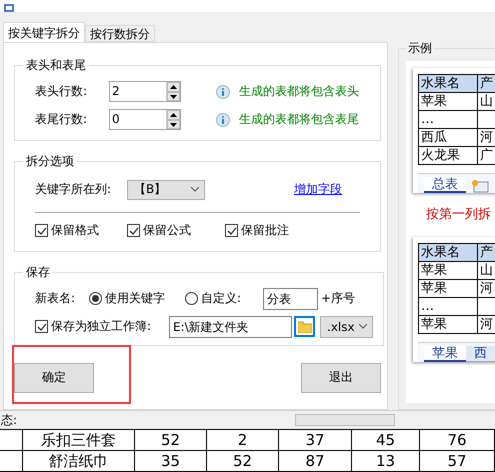 The height and width of the screenshot is (472, 495). What do you see at coordinates (457, 461) in the screenshot?
I see `table-cell: 57` at bounding box center [457, 461].